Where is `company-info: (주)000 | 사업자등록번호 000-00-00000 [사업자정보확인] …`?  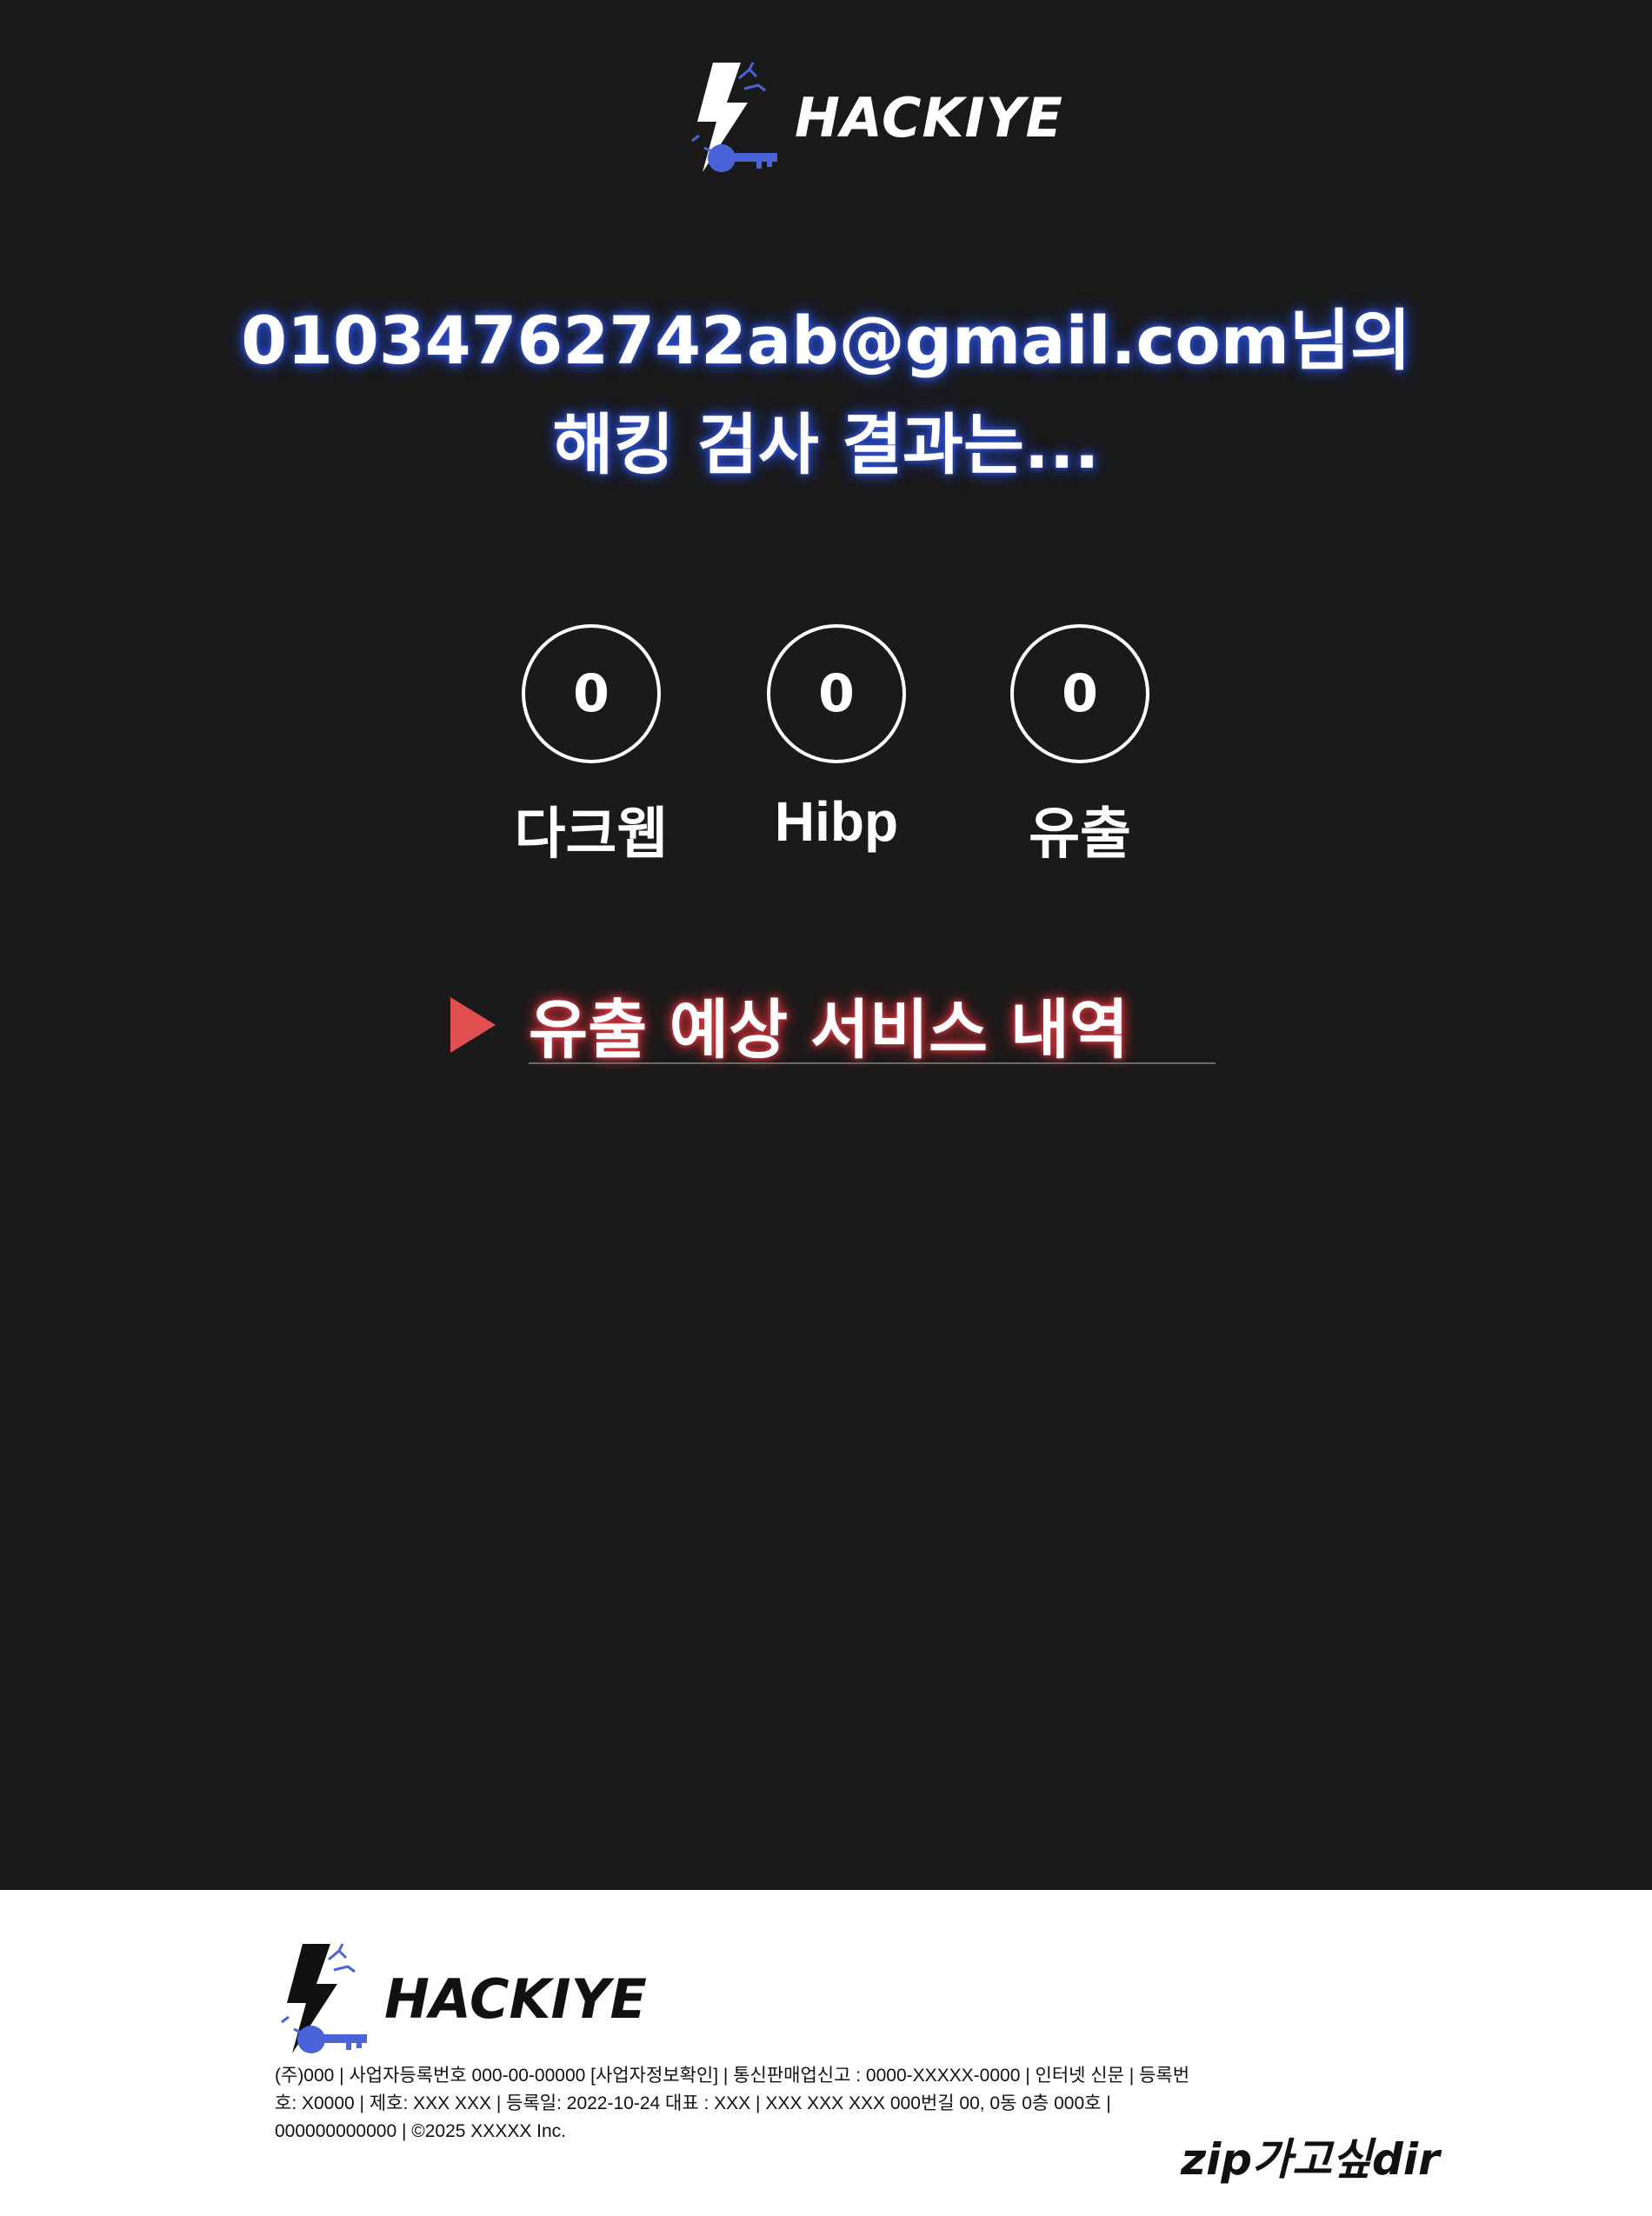 company-info: (주)000 | 사업자등록번호 000-00-00000 [사업자정보확인] … is located at coordinates (732, 2103).